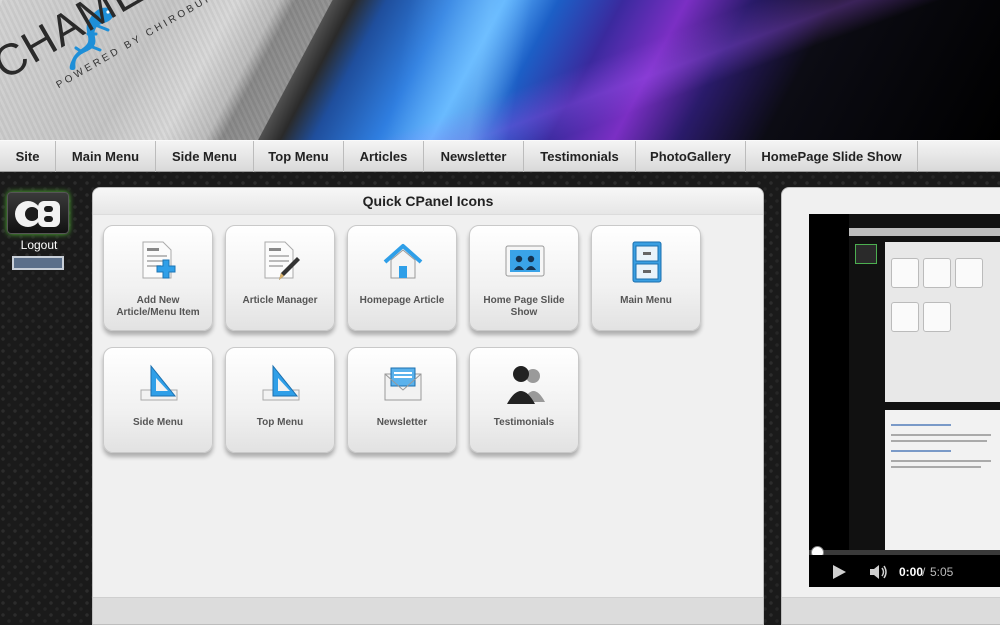 The width and height of the screenshot is (1000, 625). Describe the element at coordinates (474, 156) in the screenshot. I see `nav-item-newsletter: Newsletter` at that location.